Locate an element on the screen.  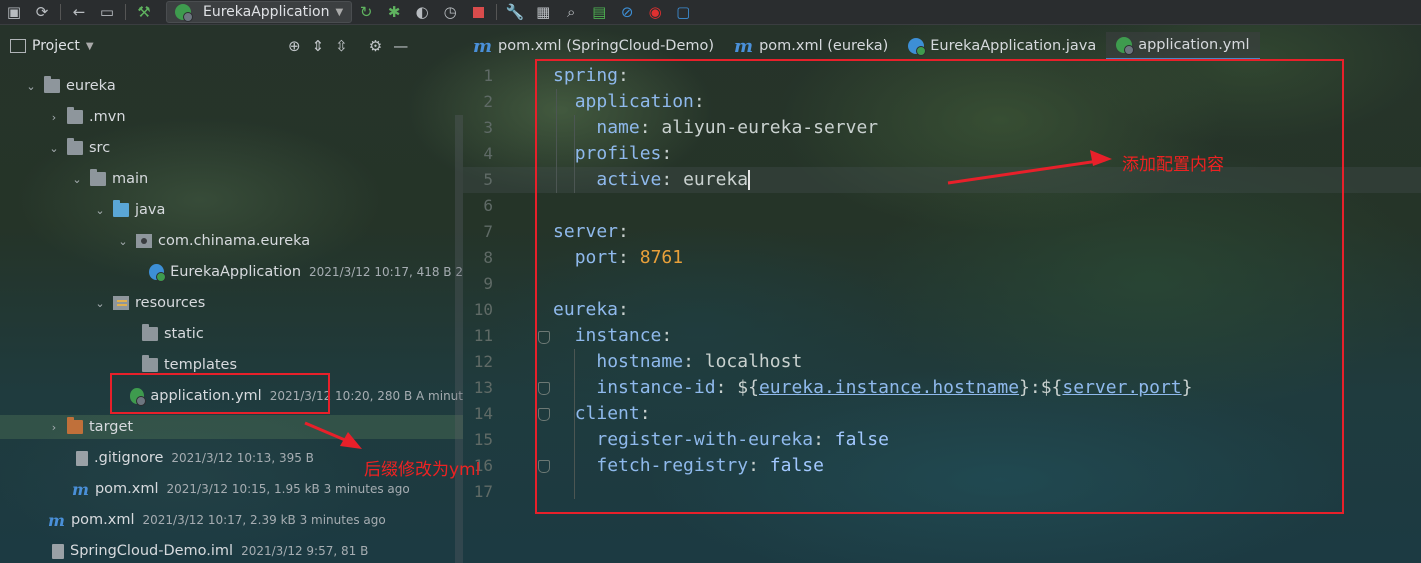
project-view-selector: Project ▼ is located at coordinates (52, 46).